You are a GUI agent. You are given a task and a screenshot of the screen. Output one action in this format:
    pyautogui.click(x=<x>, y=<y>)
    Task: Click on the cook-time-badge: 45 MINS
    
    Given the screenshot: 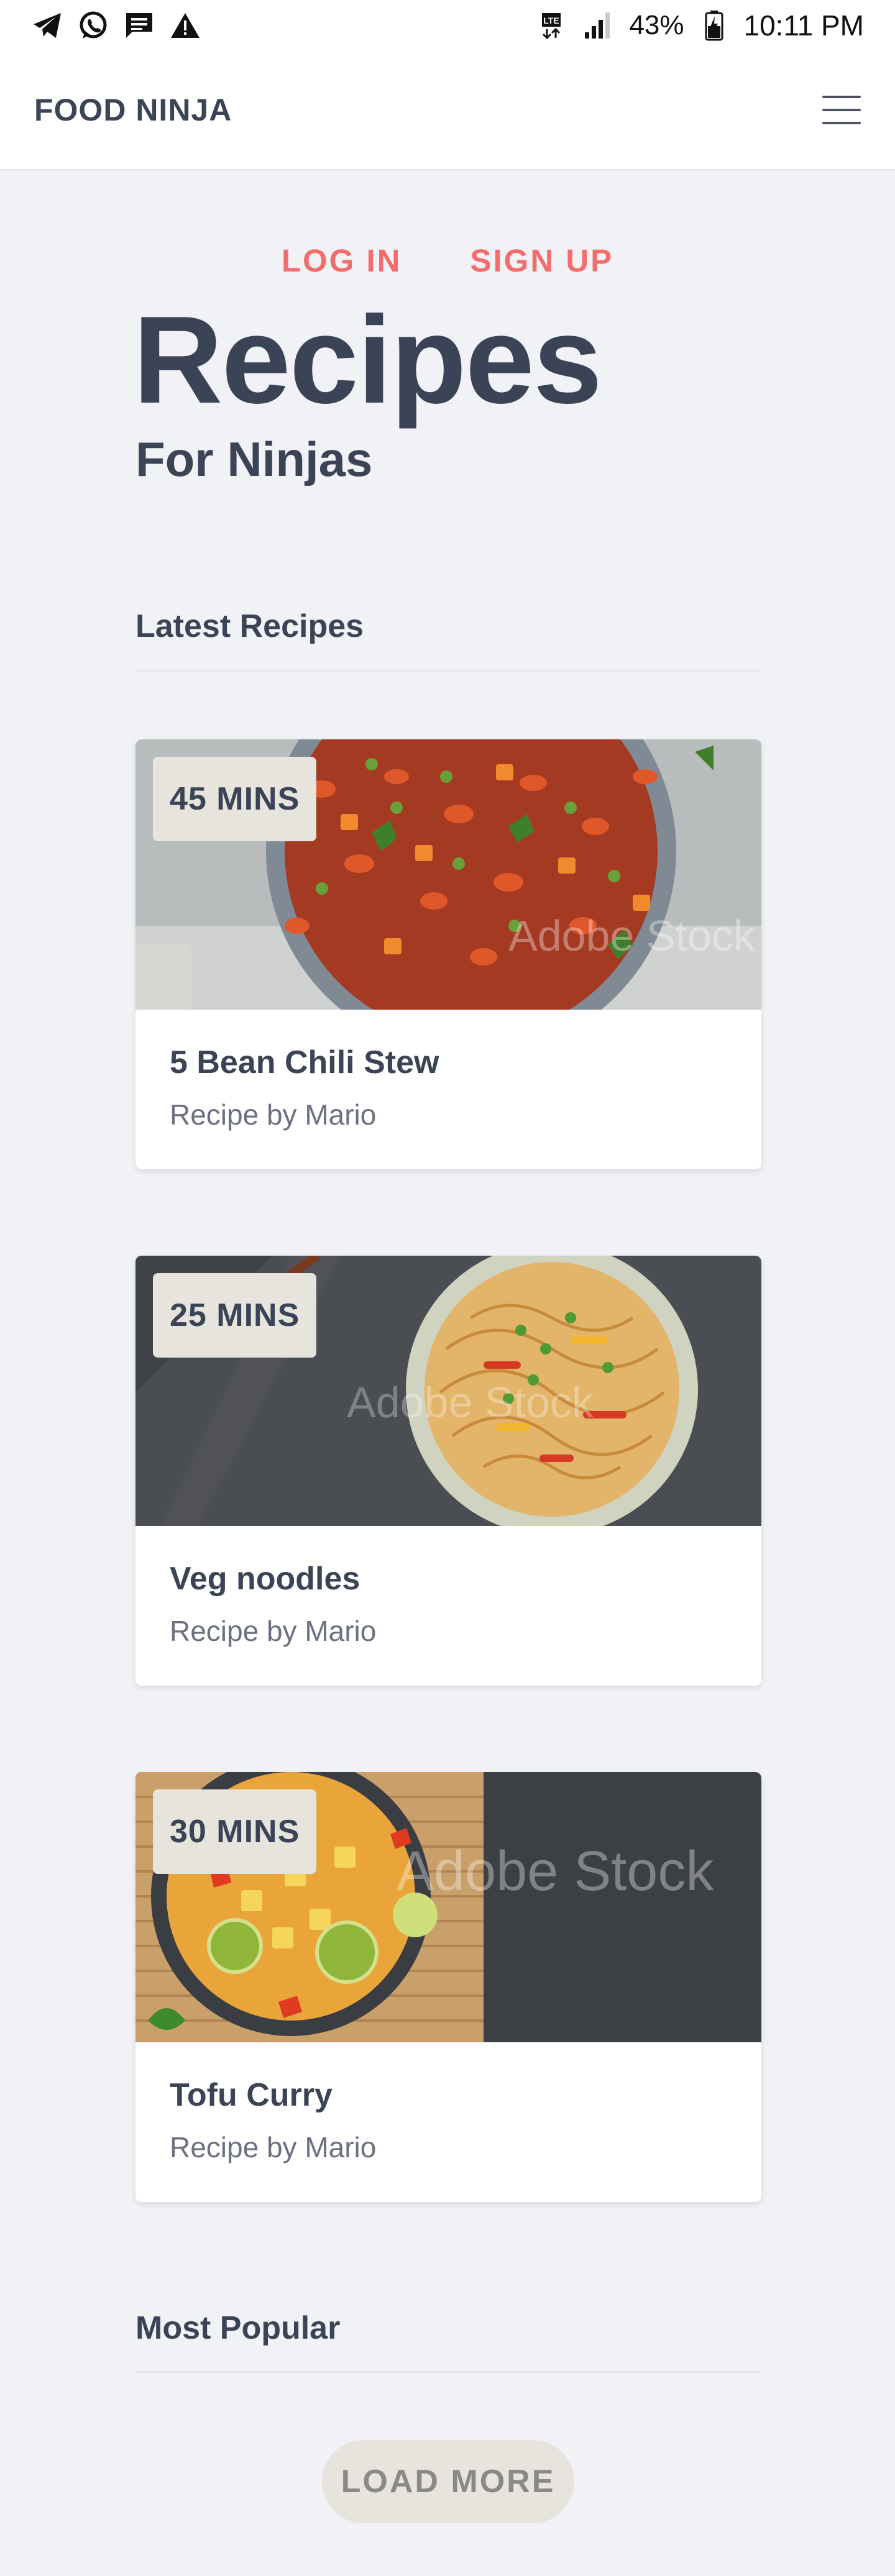 What is the action you would take?
    pyautogui.click(x=235, y=799)
    